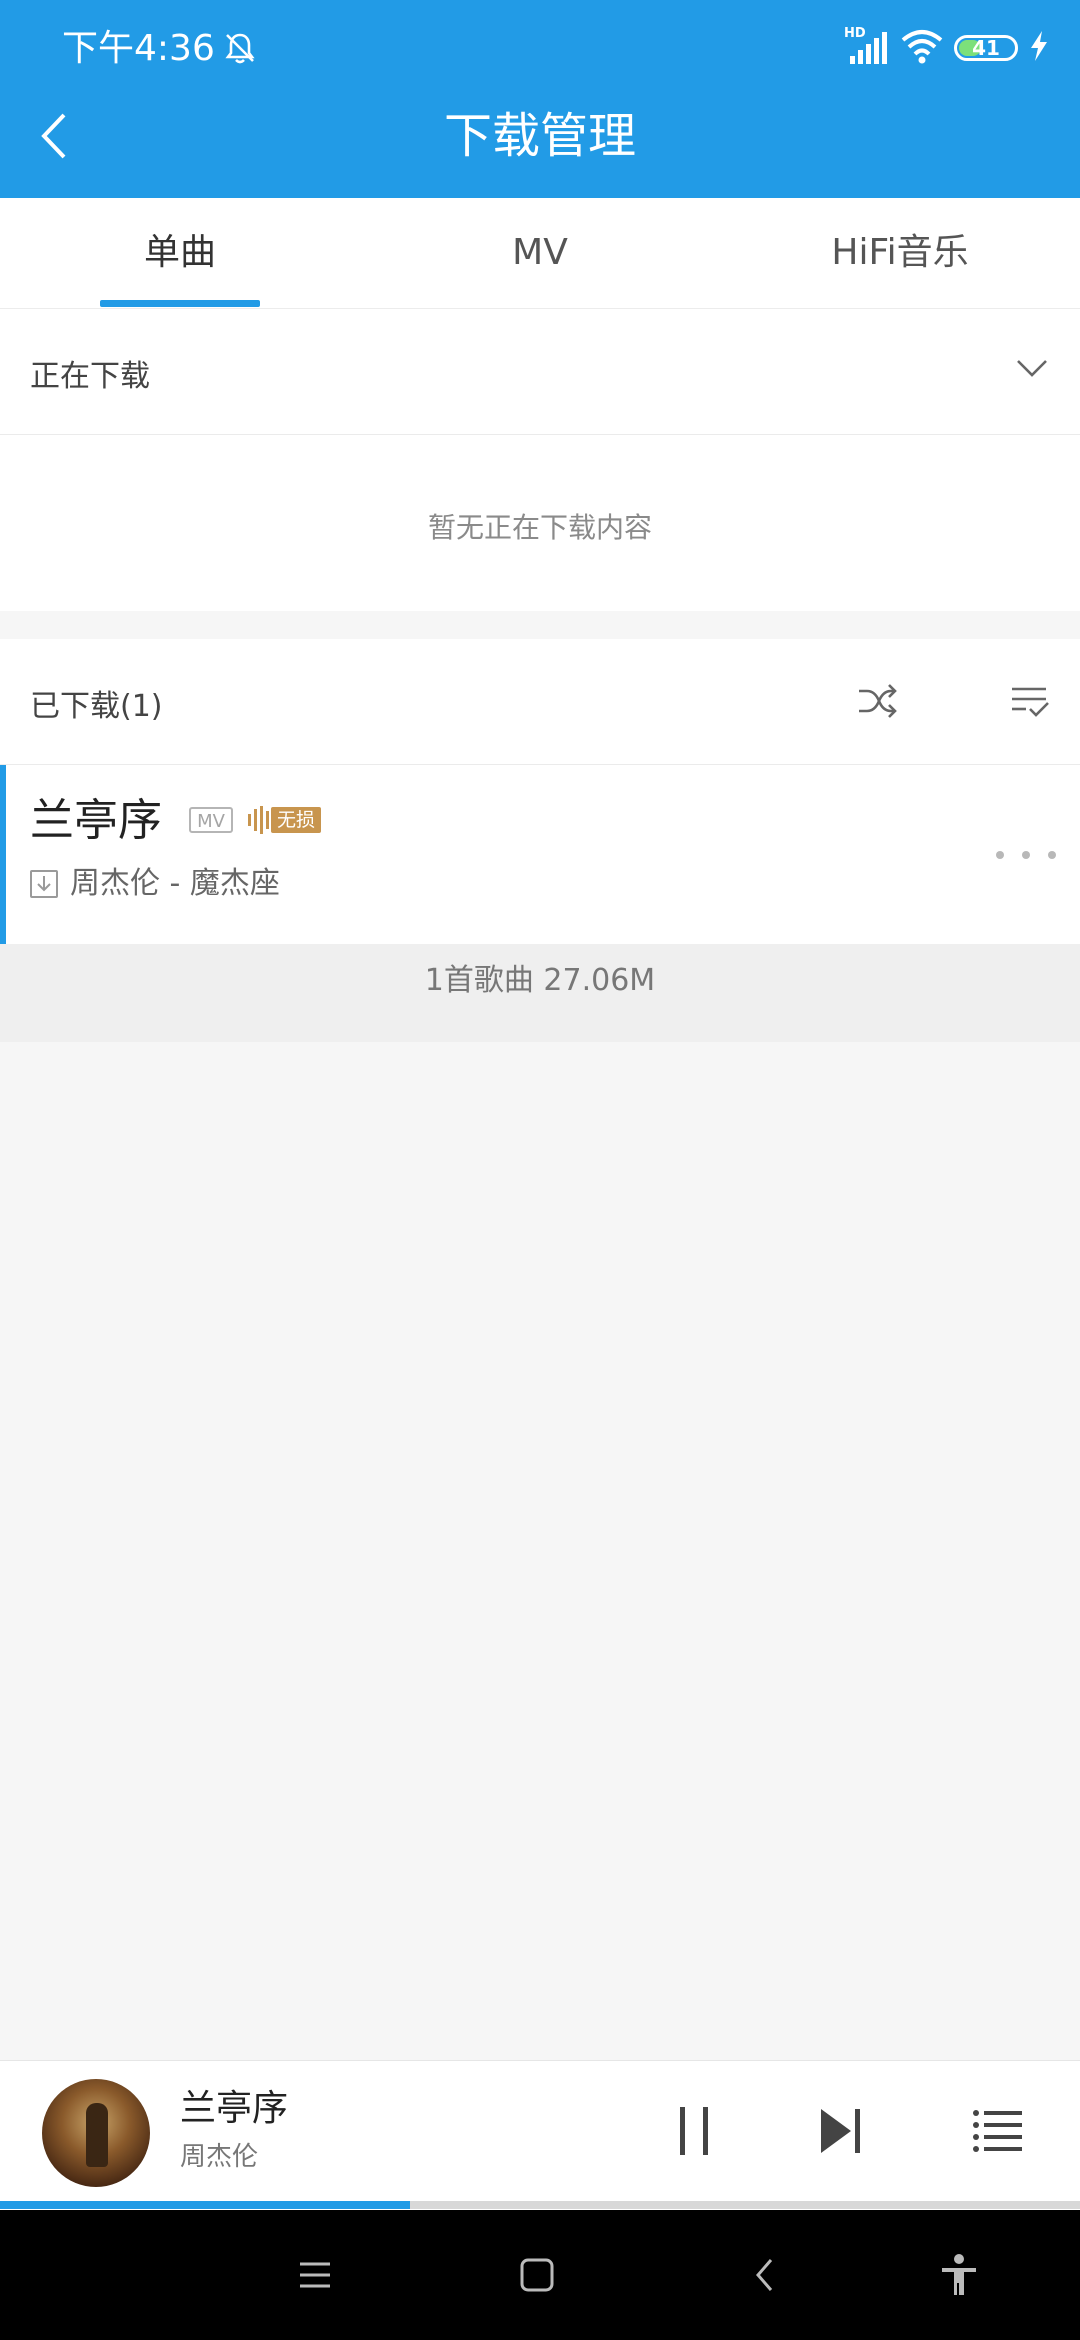 This screenshot has width=1080, height=2340. I want to click on tab-hifi: HiFi音乐, so click(900, 253).